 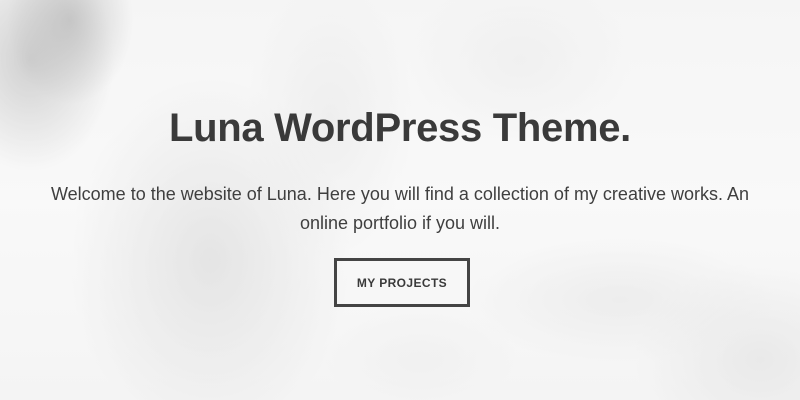 What do you see at coordinates (402, 282) in the screenshot?
I see `my-projects-button: MY PROJECTS` at bounding box center [402, 282].